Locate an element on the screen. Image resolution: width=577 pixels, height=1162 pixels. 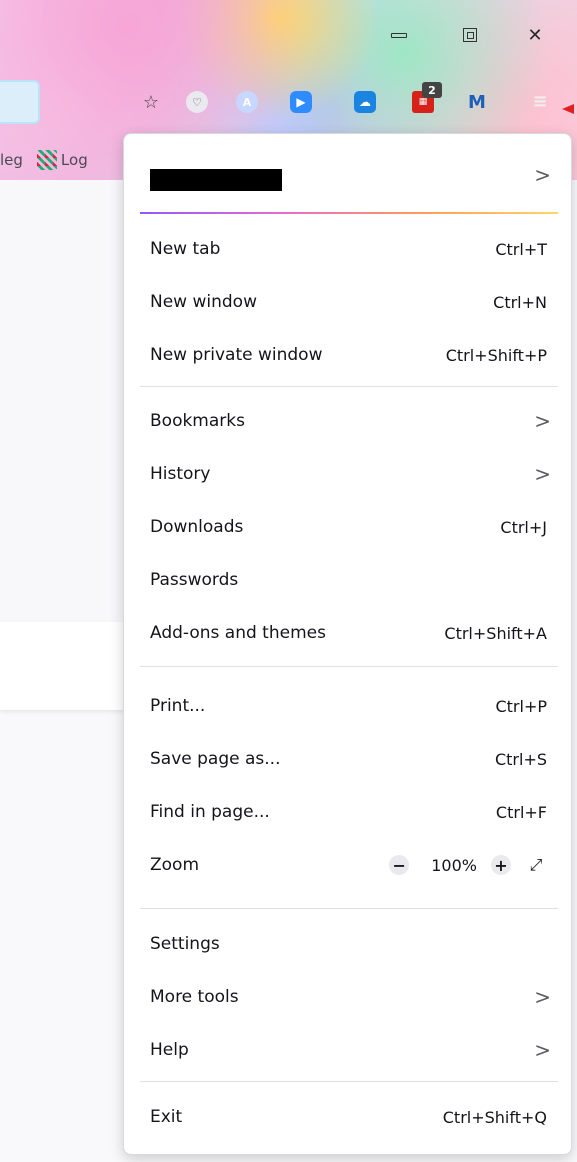
menu-item-shortcut: Ctrl+T is located at coordinates (521, 249).